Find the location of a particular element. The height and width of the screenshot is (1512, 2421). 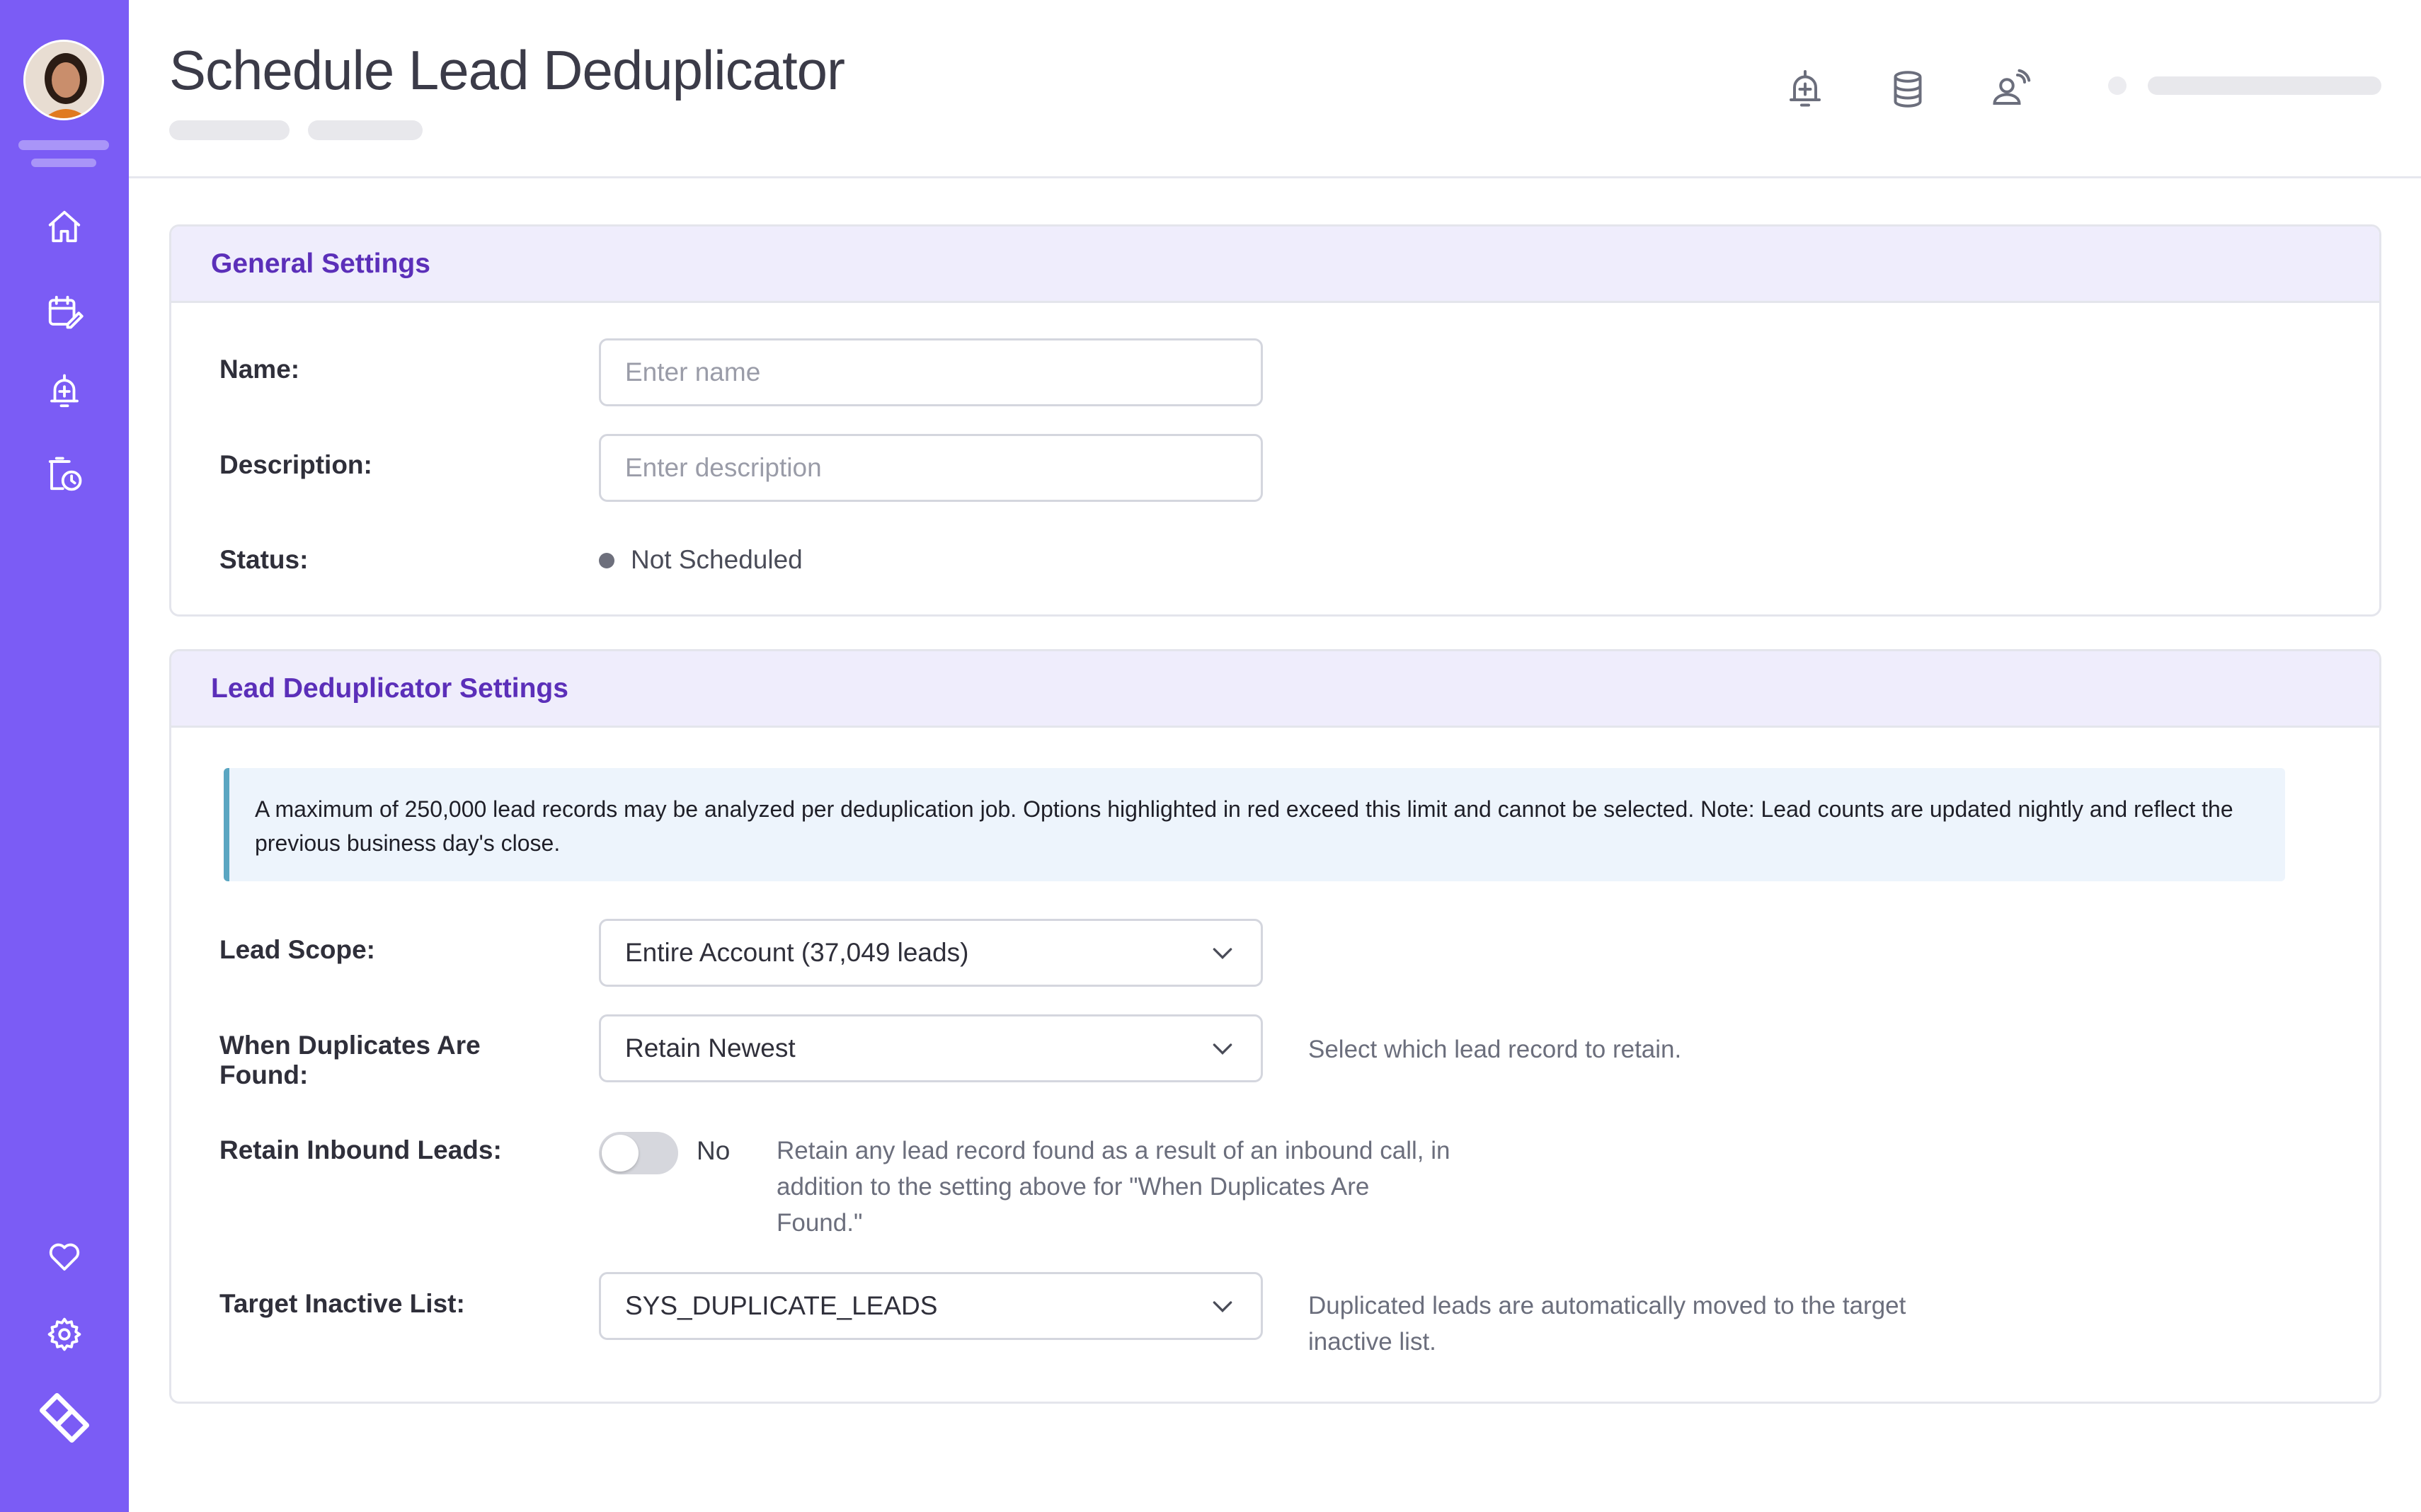

target-list-label: Target Inactive List: is located at coordinates (342, 1303).